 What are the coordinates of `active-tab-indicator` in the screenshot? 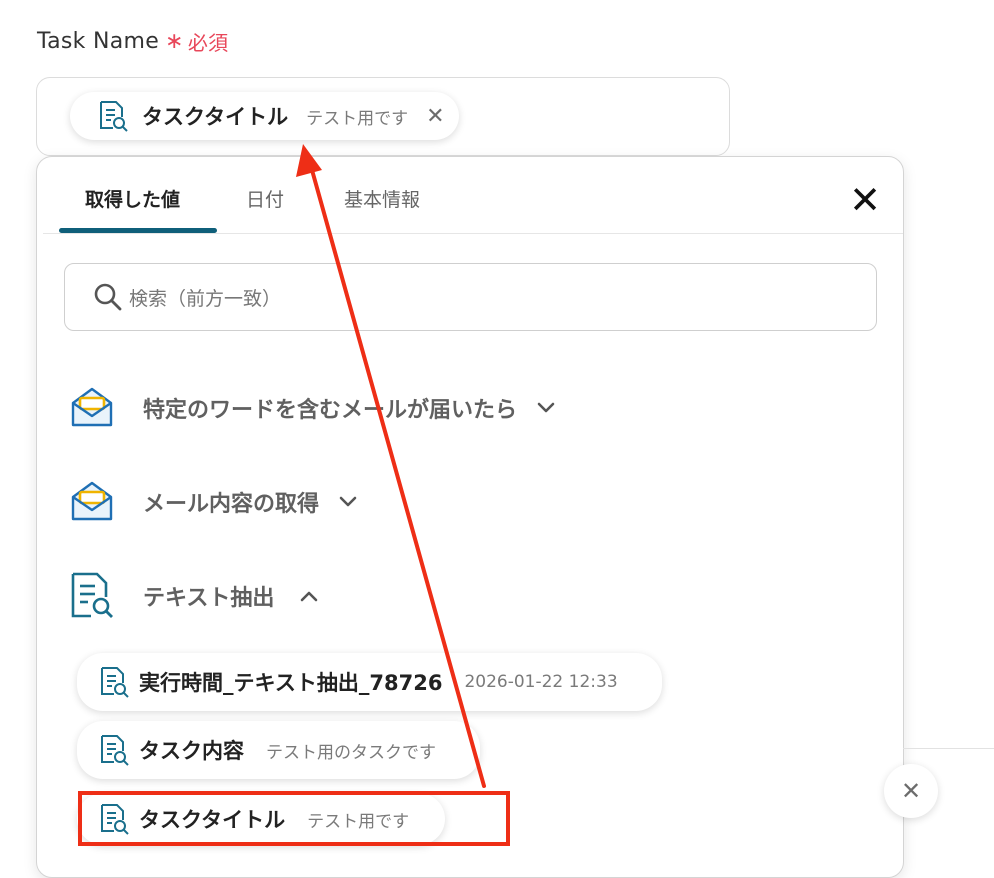 It's located at (138, 230).